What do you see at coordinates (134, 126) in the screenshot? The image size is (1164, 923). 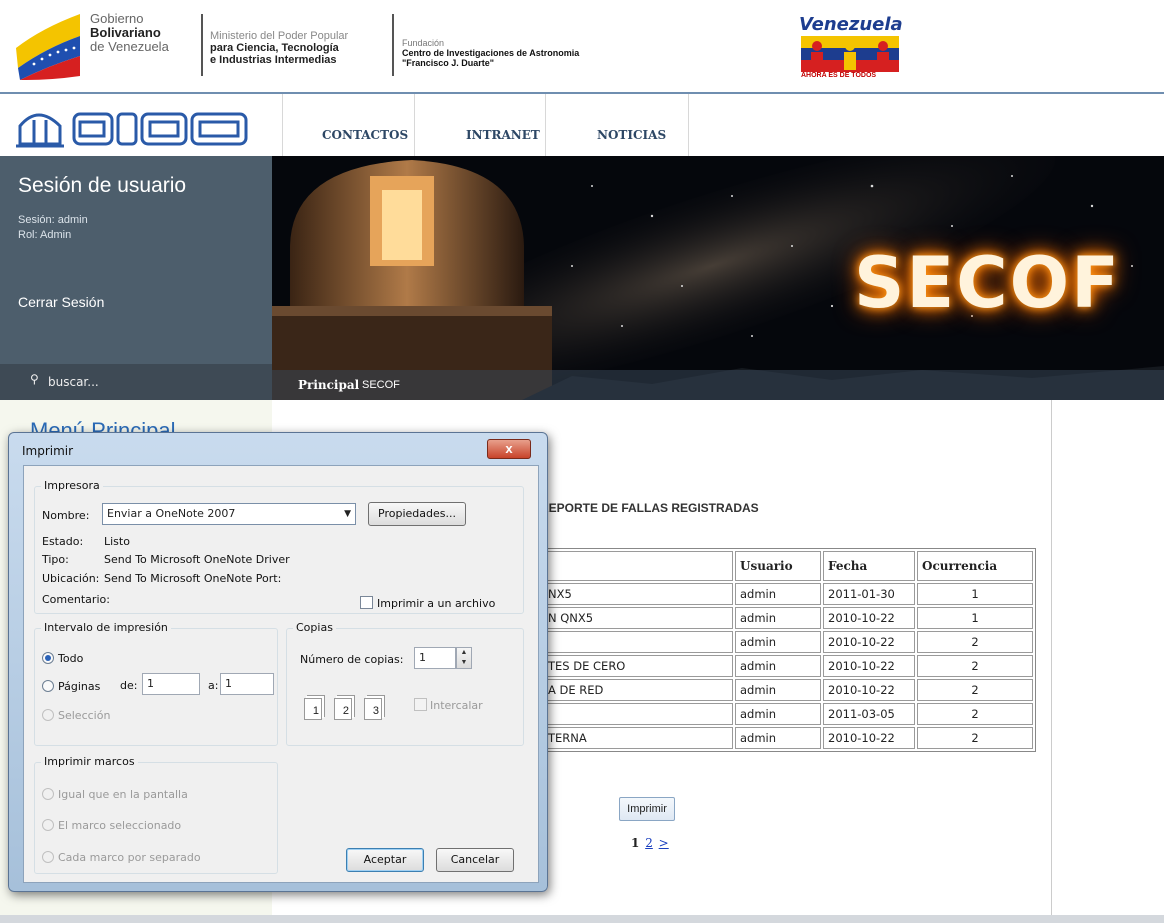 I see `cida-logo` at bounding box center [134, 126].